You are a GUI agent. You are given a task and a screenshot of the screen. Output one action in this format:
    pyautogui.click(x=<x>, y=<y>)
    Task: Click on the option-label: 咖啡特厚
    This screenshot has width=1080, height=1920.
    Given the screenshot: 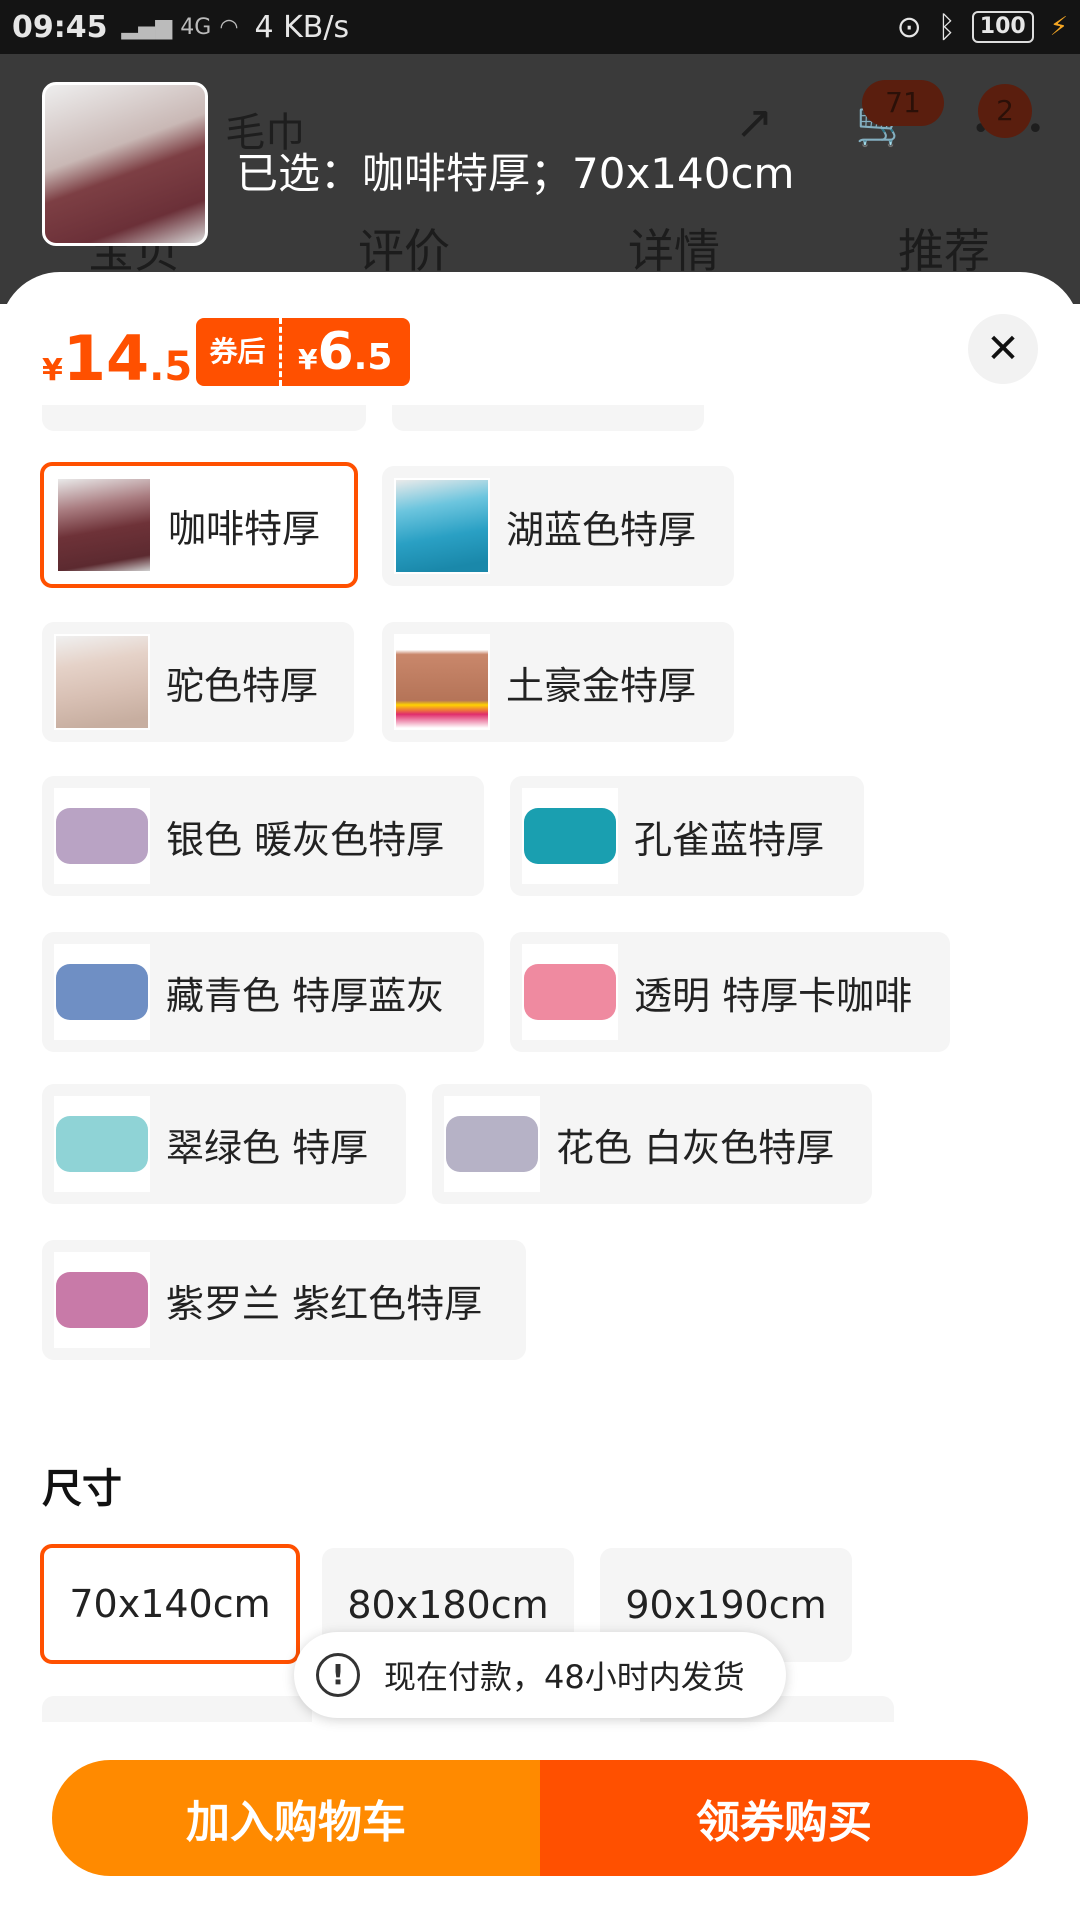 What is the action you would take?
    pyautogui.click(x=244, y=528)
    